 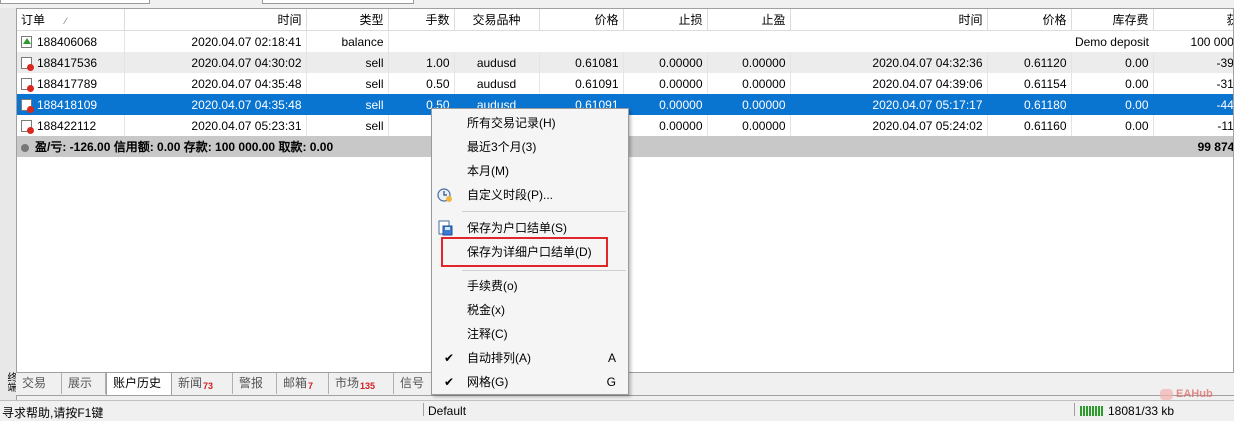 I want to click on terminal-side-tab: 终端, so click(x=8, y=204).